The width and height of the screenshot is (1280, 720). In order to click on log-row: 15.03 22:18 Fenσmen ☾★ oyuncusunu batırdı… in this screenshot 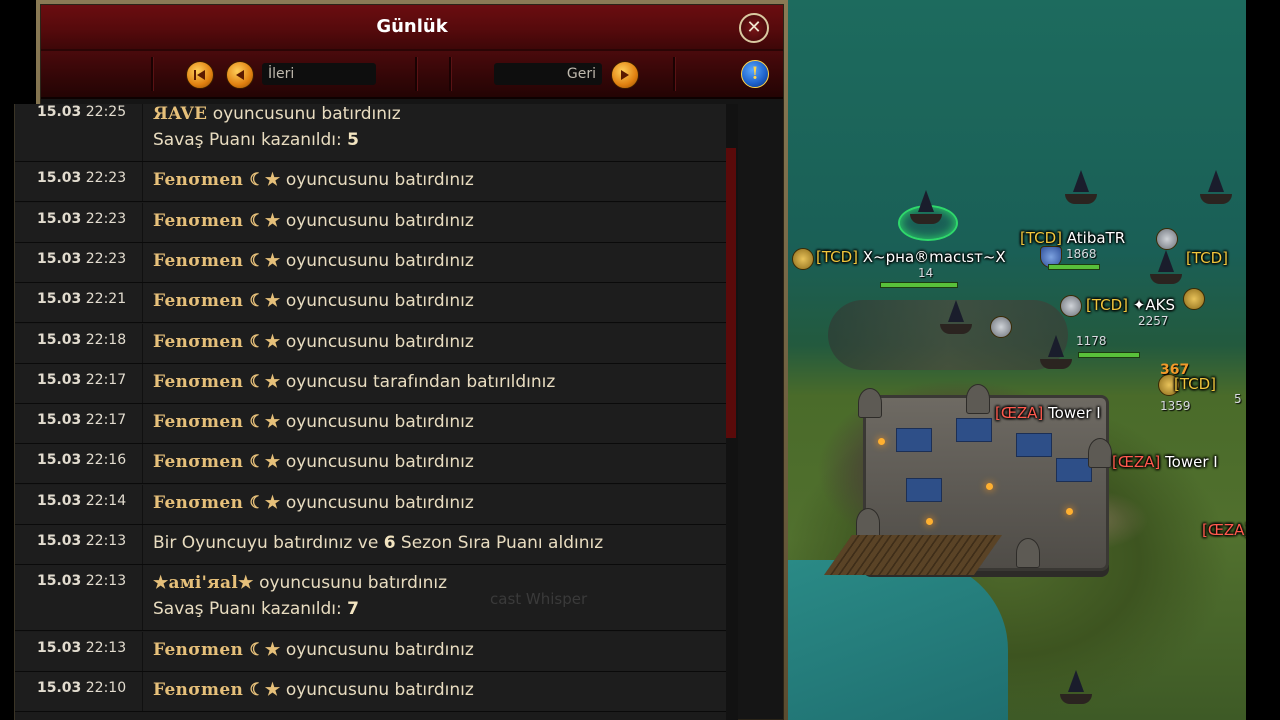, I will do `click(371, 343)`.